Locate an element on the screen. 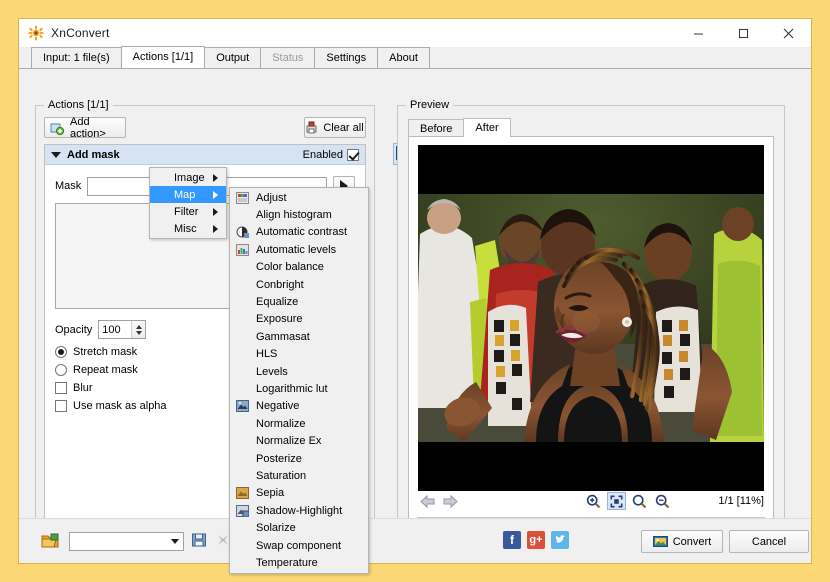 Image resolution: width=830 pixels, height=582 pixels. submenu-item-color-balance: Color balance is located at coordinates (299, 267).